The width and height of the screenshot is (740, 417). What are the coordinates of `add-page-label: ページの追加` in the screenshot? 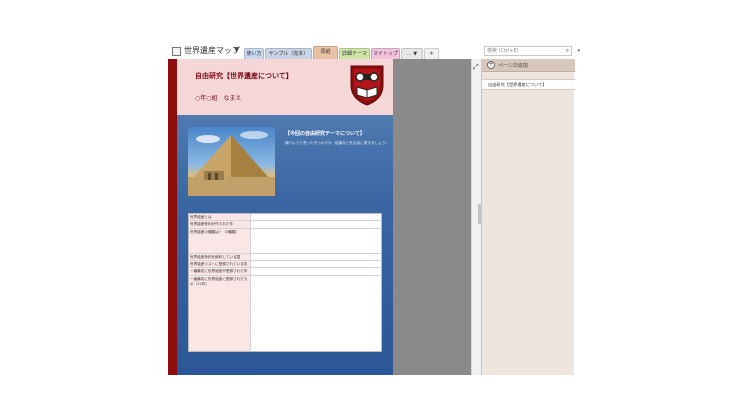 It's located at (513, 66).